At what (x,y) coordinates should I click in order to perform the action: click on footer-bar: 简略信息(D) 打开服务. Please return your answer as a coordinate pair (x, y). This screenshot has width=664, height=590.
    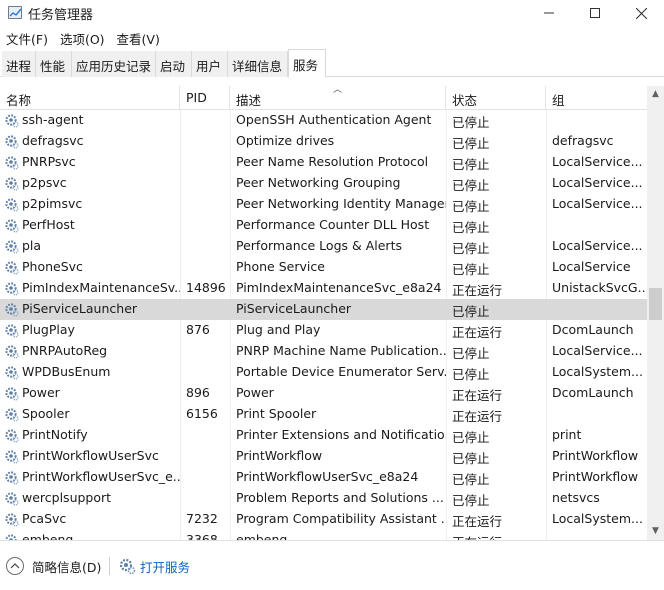
    Looking at the image, I should click on (332, 565).